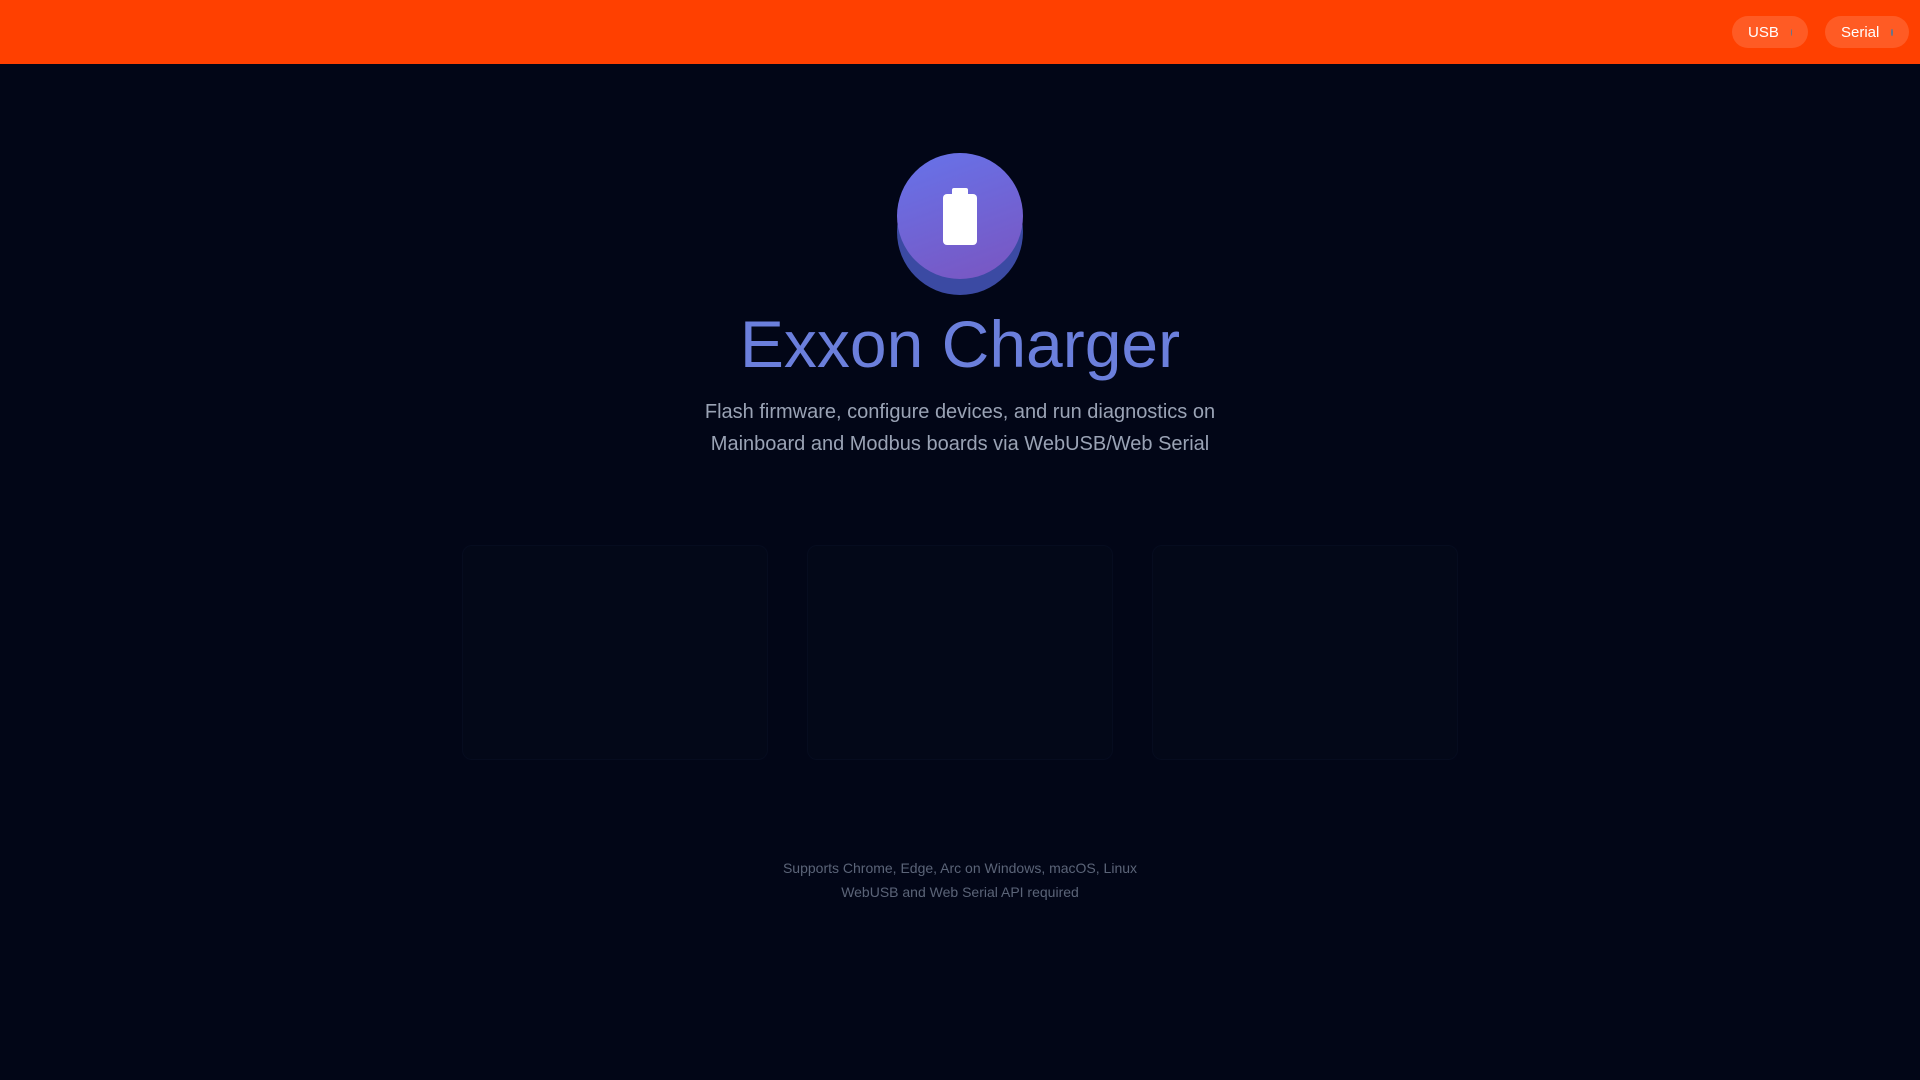 The height and width of the screenshot is (1080, 1920). Describe the element at coordinates (1860, 32) in the screenshot. I see `serial-status-label: Serial` at that location.